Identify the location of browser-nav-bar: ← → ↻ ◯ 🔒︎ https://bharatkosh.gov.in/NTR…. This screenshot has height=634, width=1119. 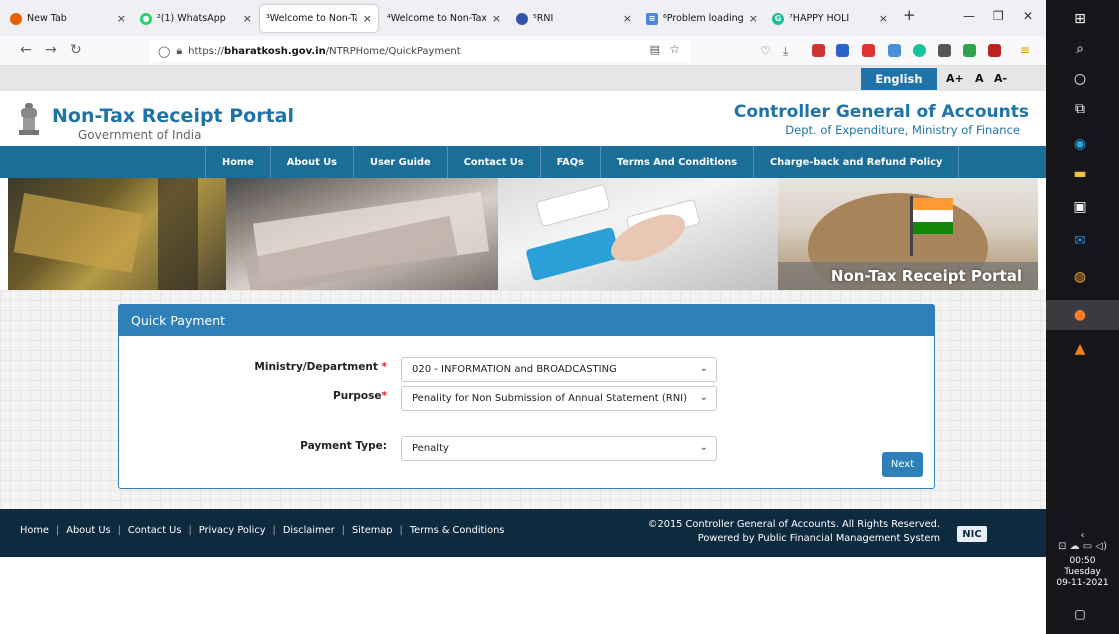
(523, 51).